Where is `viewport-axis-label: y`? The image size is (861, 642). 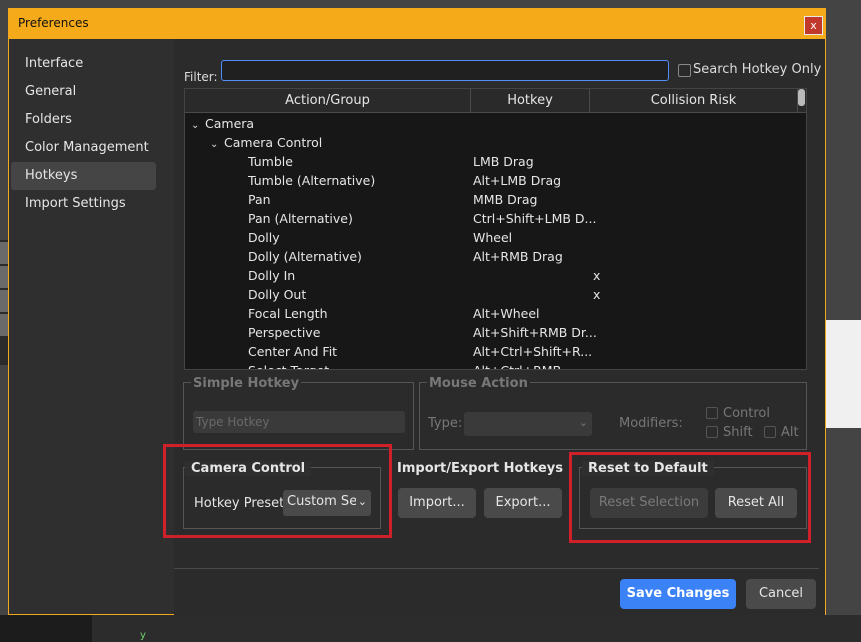 viewport-axis-label: y is located at coordinates (143, 635).